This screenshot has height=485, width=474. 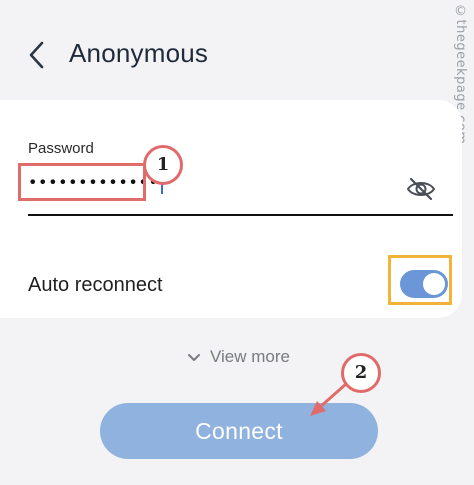 What do you see at coordinates (82, 182) in the screenshot?
I see `password-highlight-box` at bounding box center [82, 182].